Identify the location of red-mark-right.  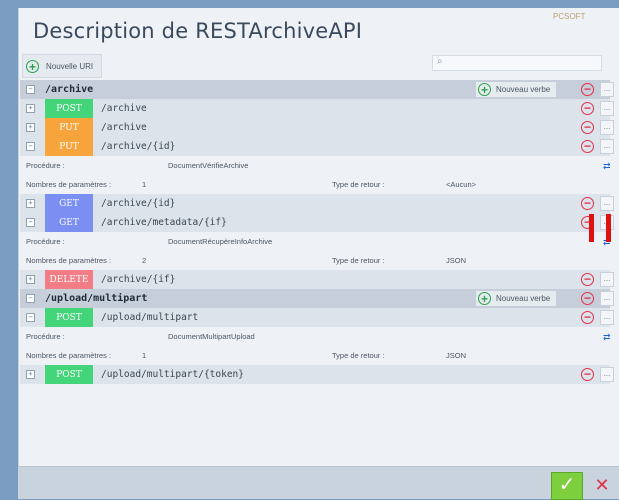
(608, 228).